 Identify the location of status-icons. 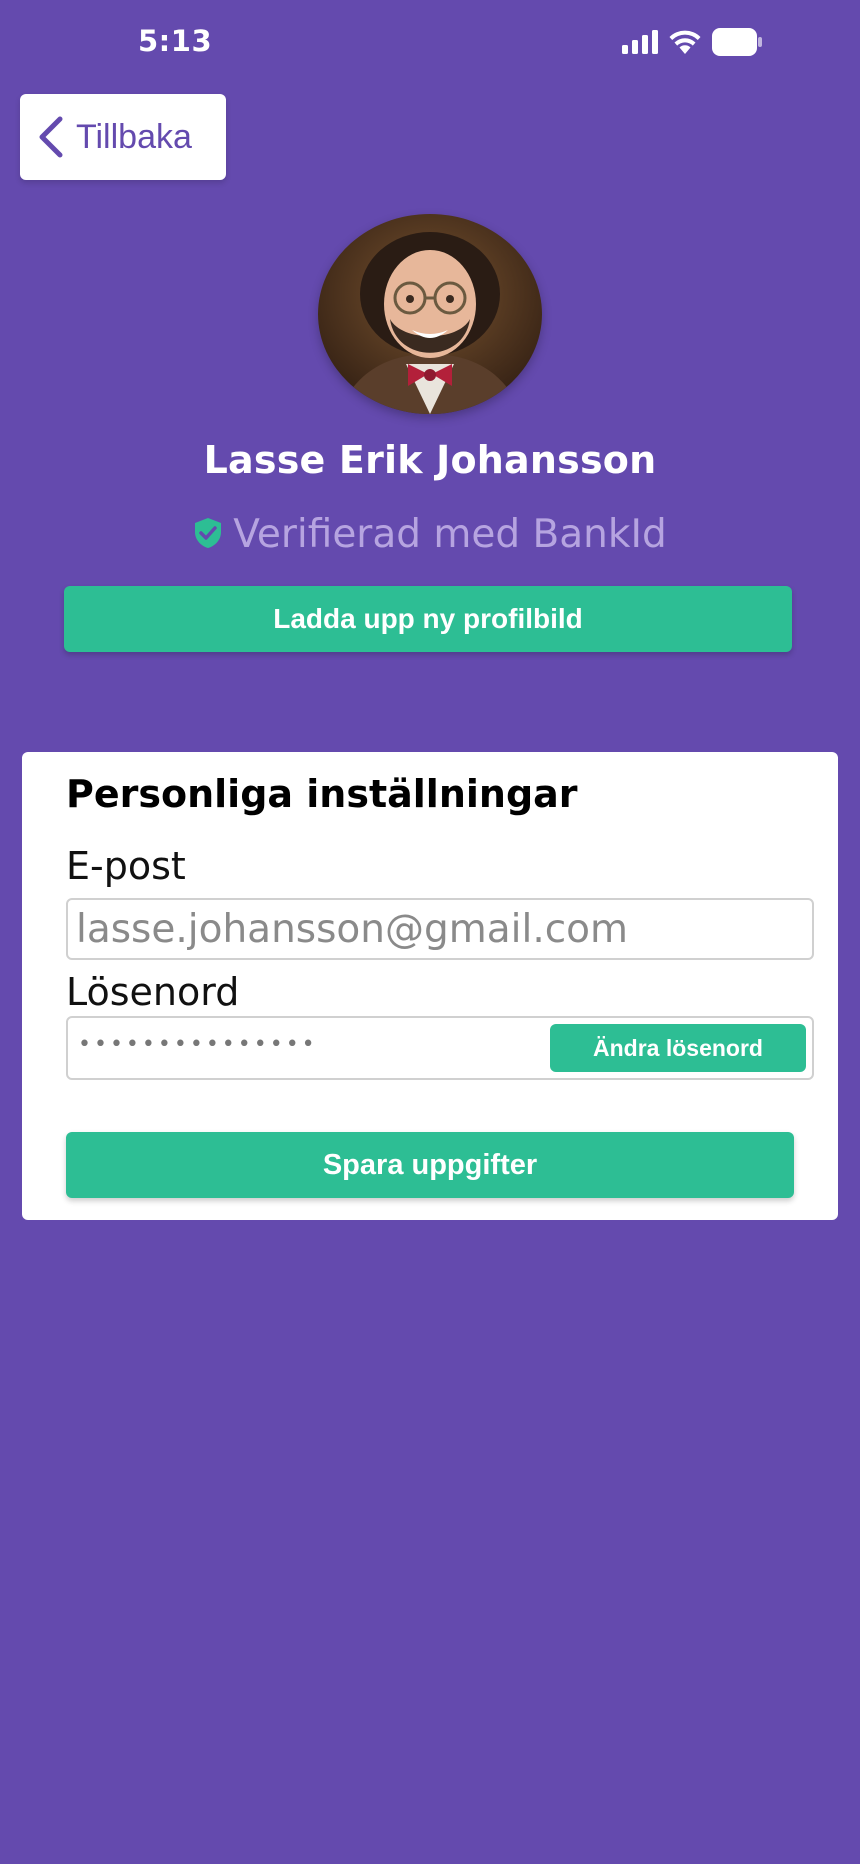
(692, 42).